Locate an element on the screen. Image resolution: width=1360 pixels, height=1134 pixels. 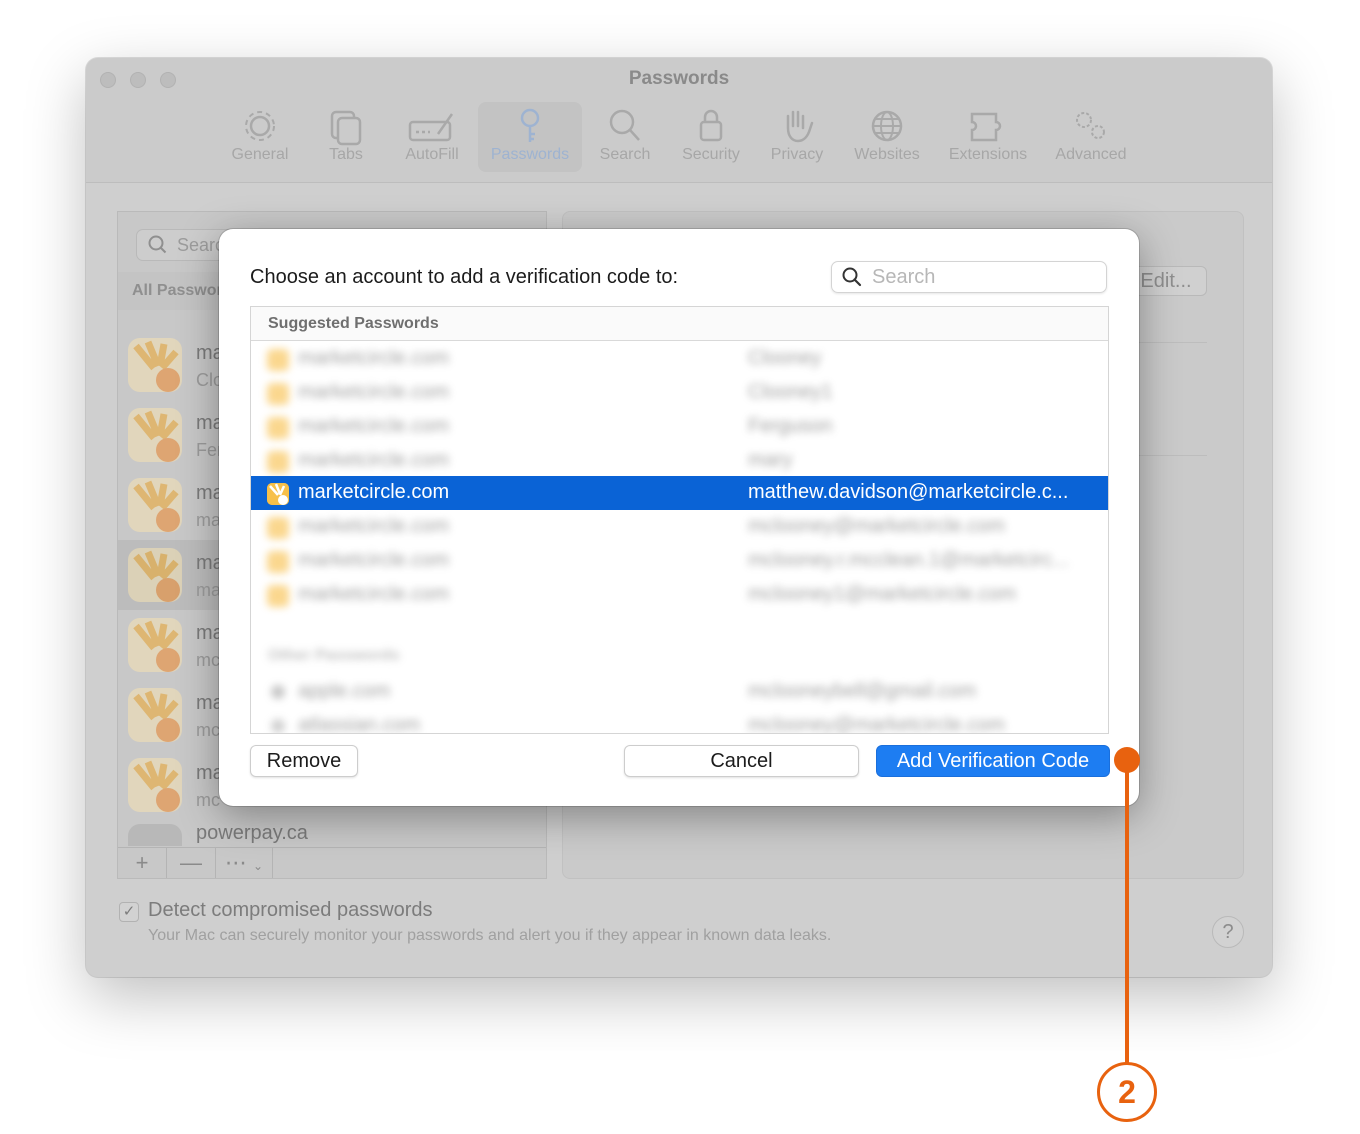
account-site: atlassian.com is located at coordinates (359, 724).